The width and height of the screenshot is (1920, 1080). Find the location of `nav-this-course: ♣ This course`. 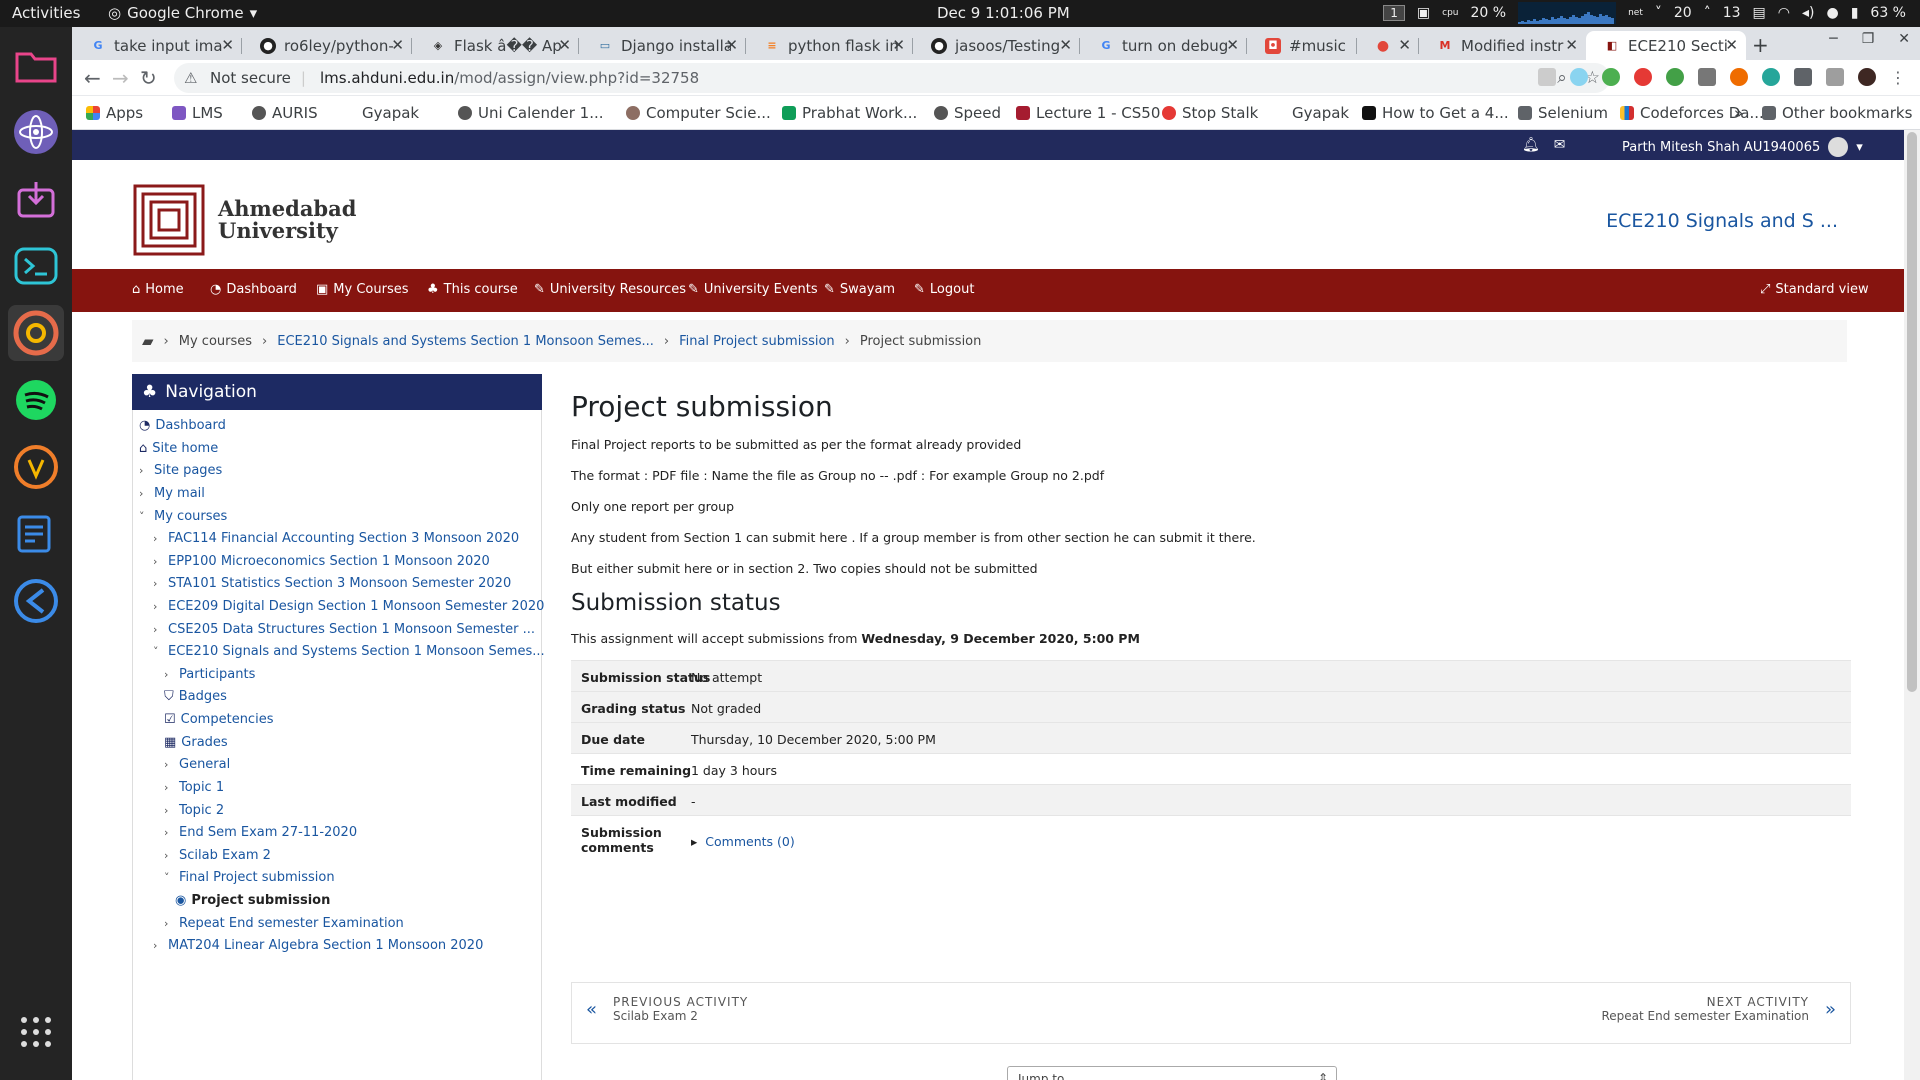

nav-this-course: ♣ This course is located at coordinates (472, 289).